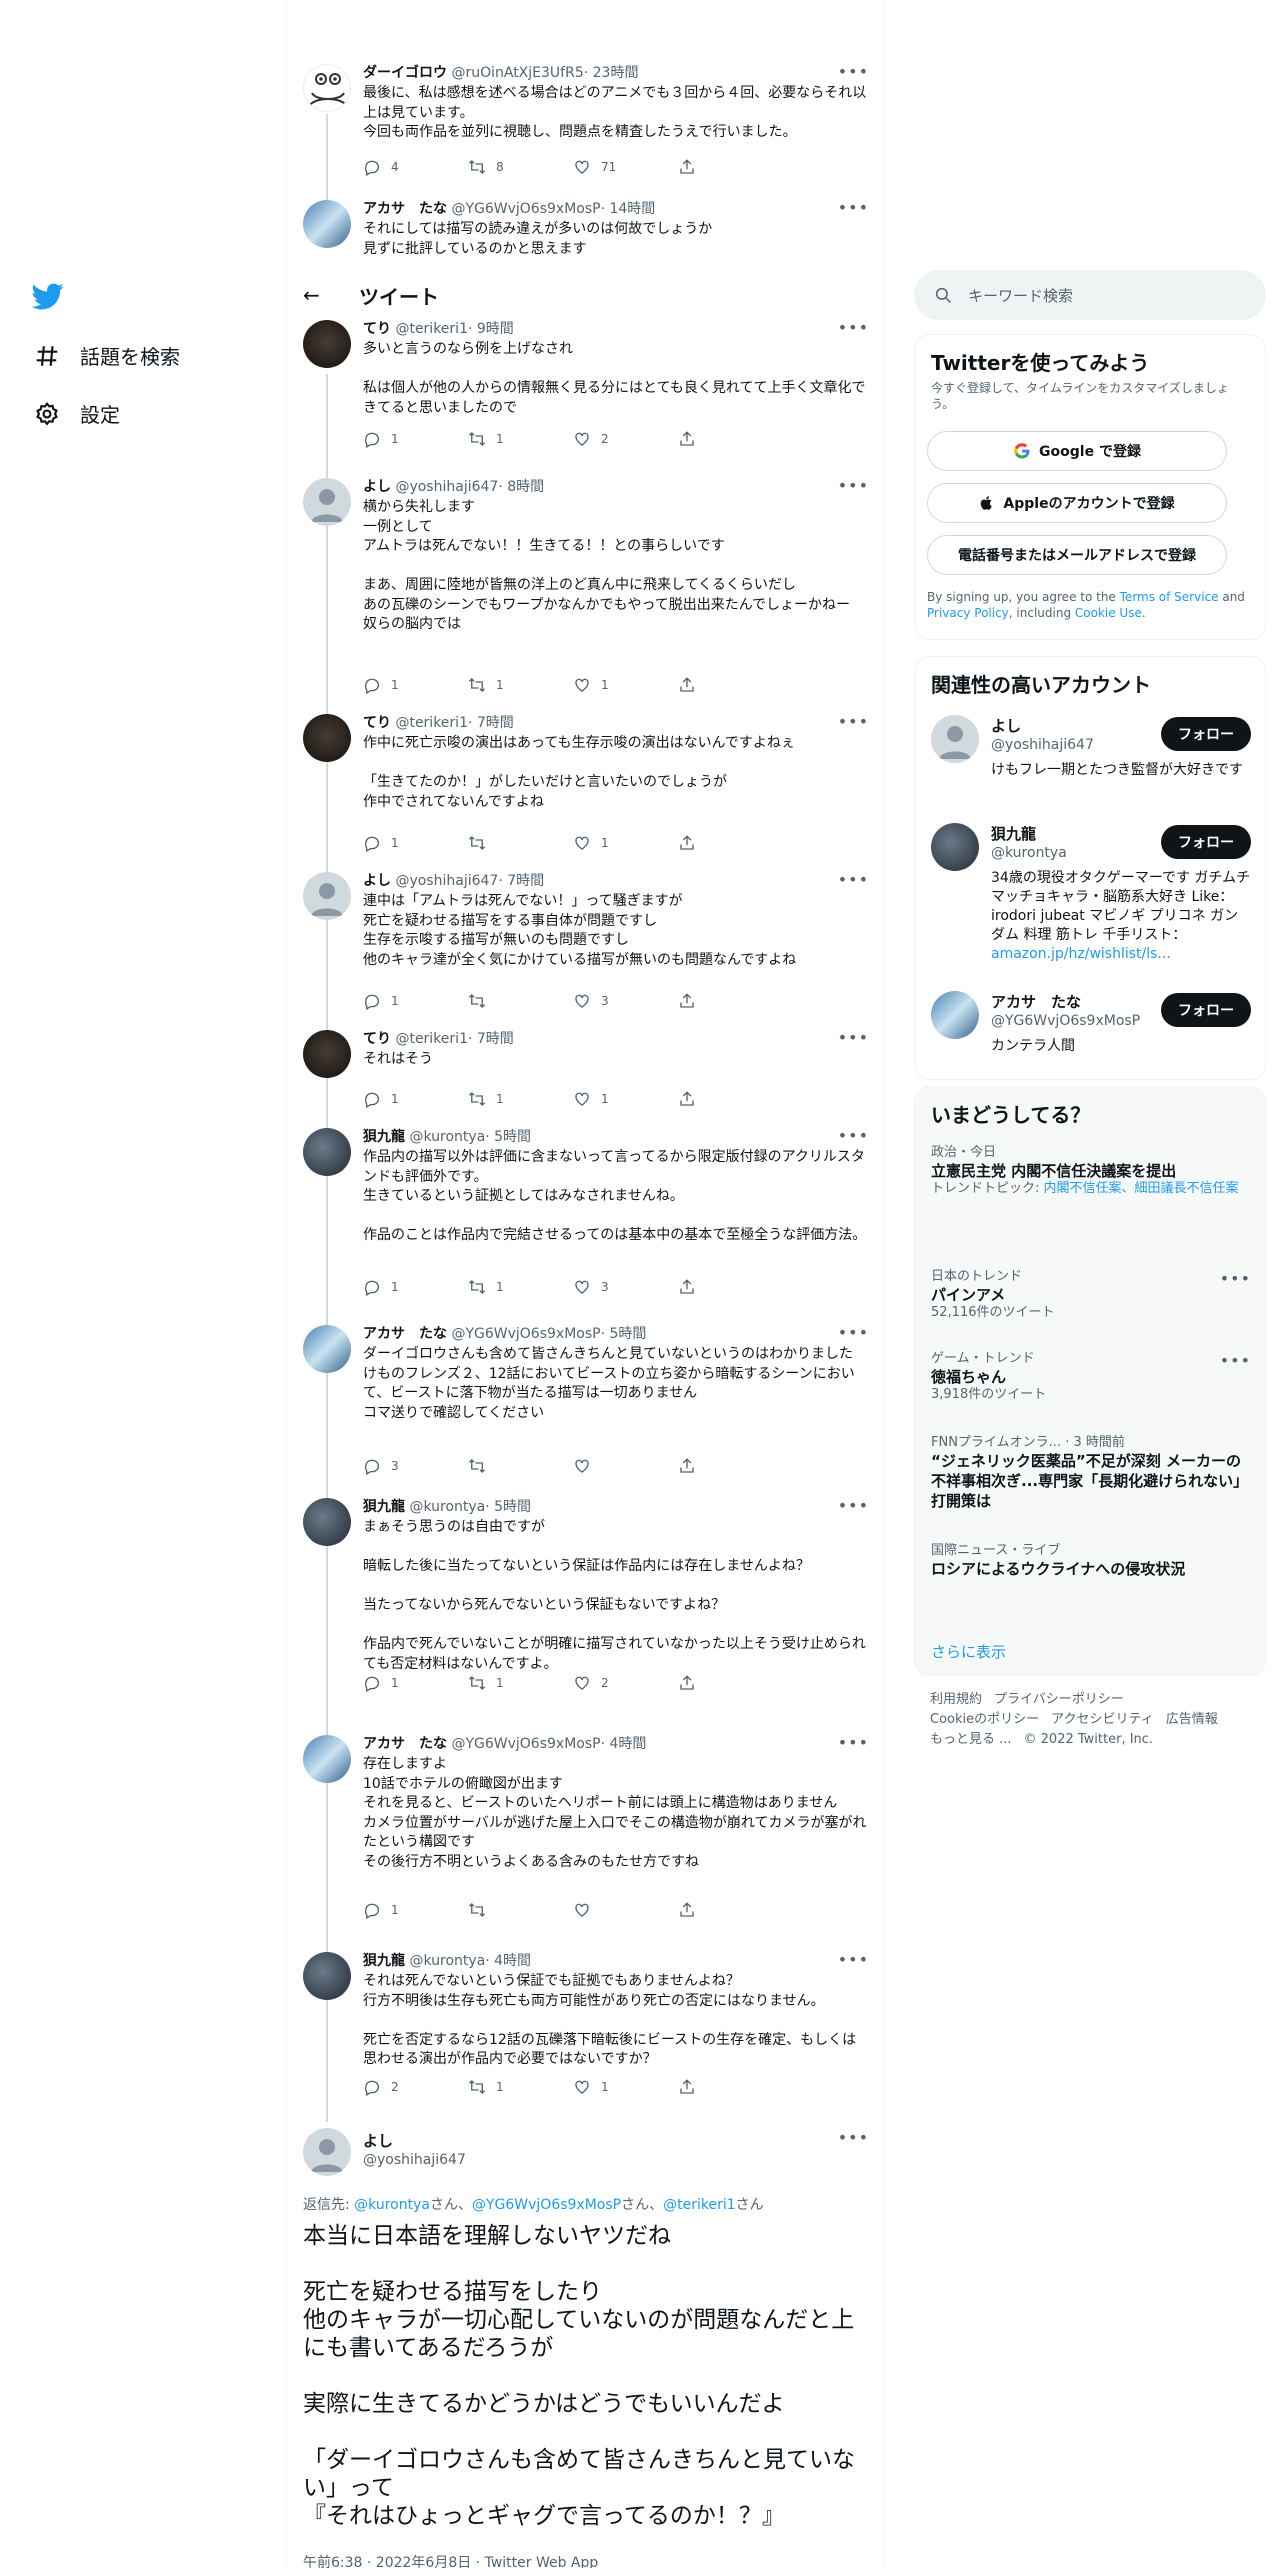 The height and width of the screenshot is (2568, 1284). Describe the element at coordinates (328, 295) in the screenshot. I see `back-arrow-icon: ←` at that location.